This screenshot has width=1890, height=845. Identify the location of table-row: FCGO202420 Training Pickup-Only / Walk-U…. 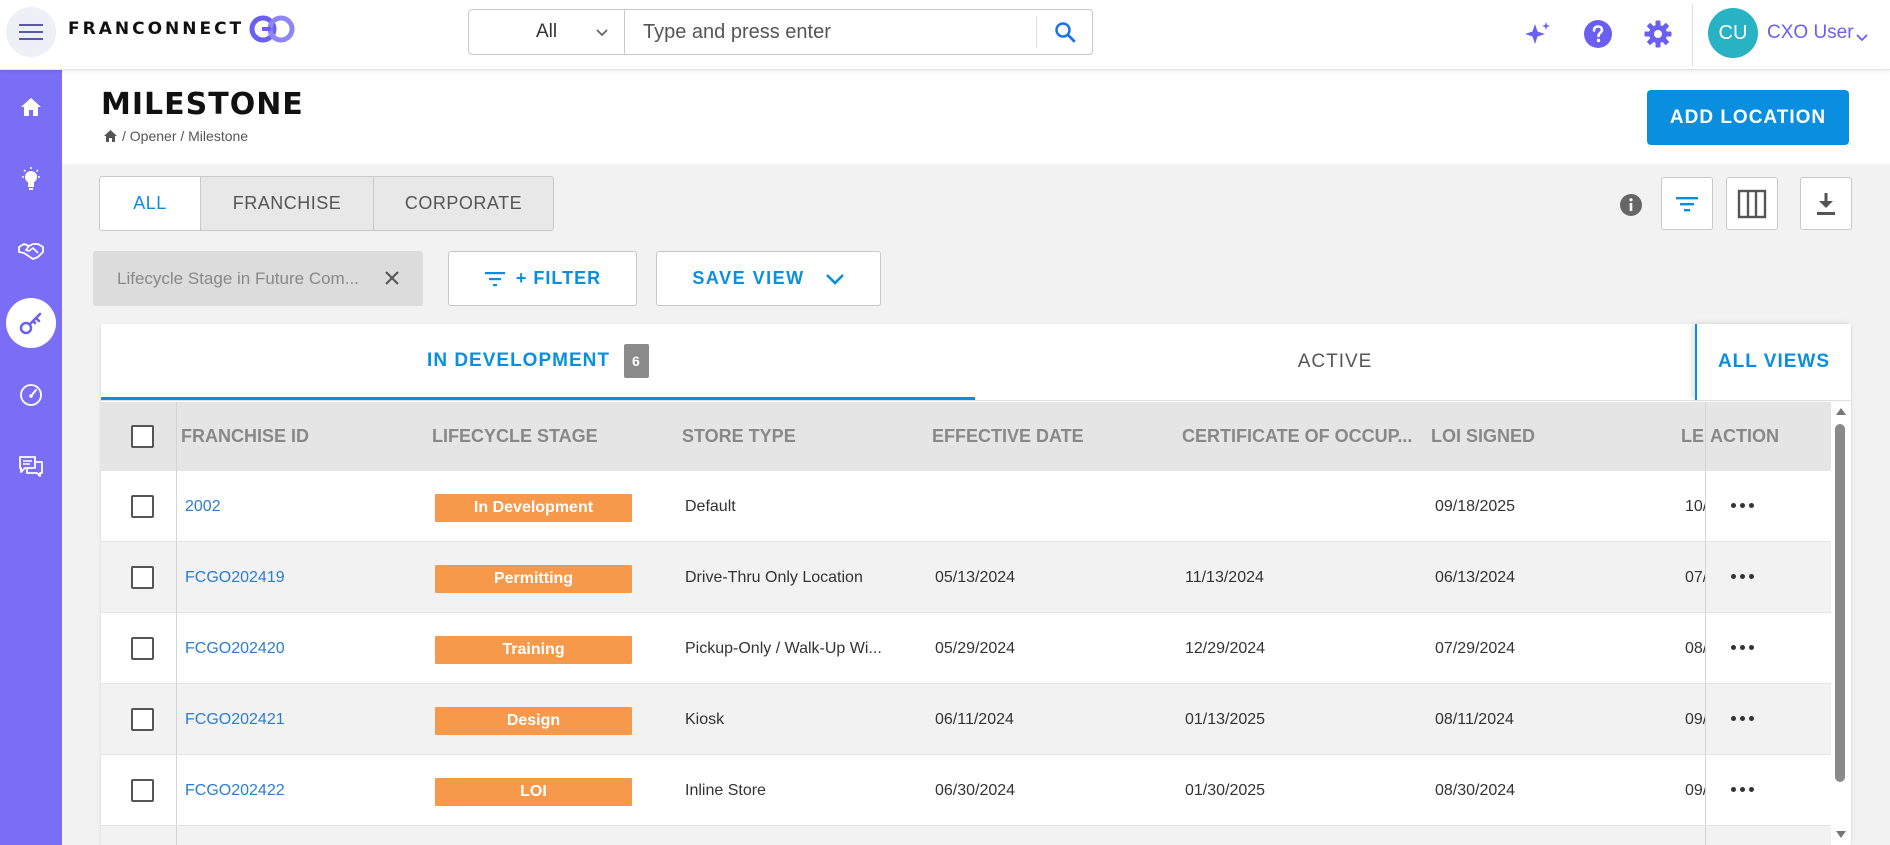
(966, 648).